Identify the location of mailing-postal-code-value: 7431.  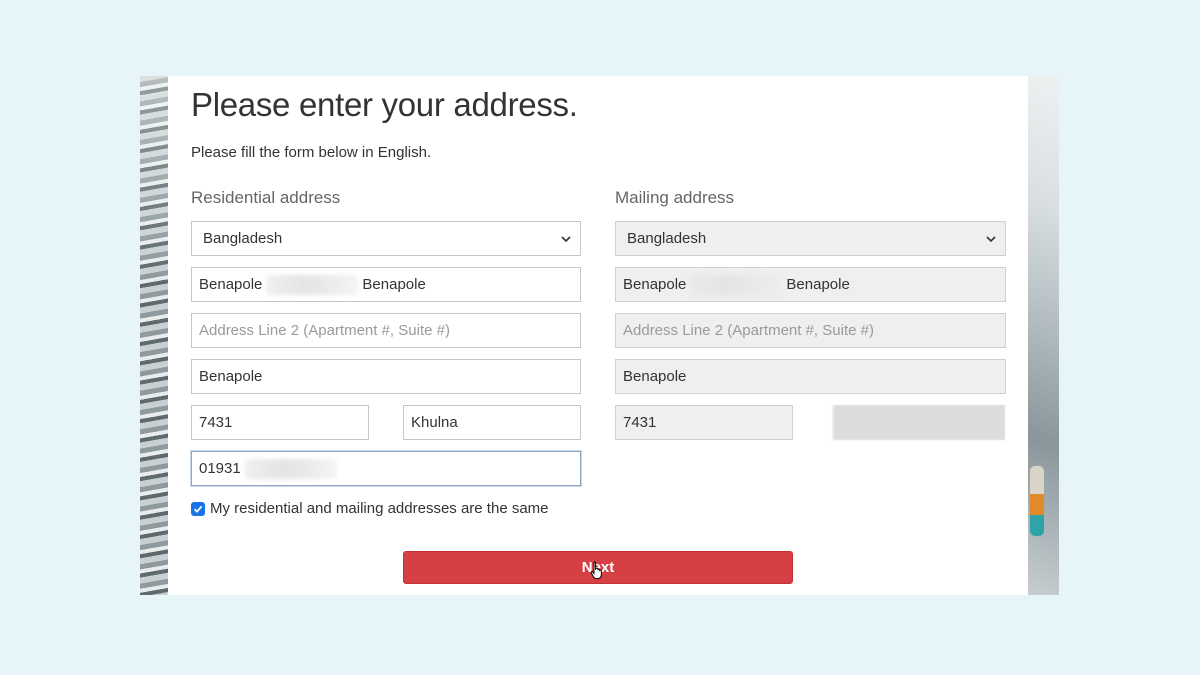
(640, 422).